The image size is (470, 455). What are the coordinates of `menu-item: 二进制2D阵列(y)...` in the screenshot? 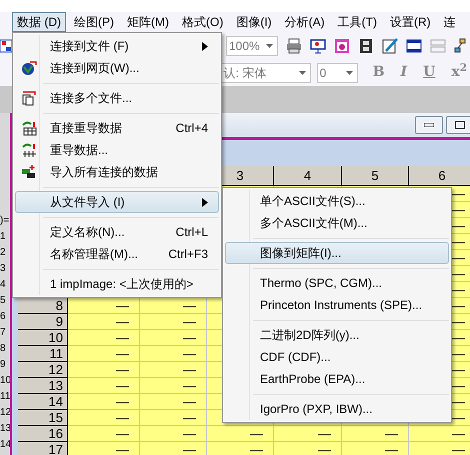 It's located at (337, 335).